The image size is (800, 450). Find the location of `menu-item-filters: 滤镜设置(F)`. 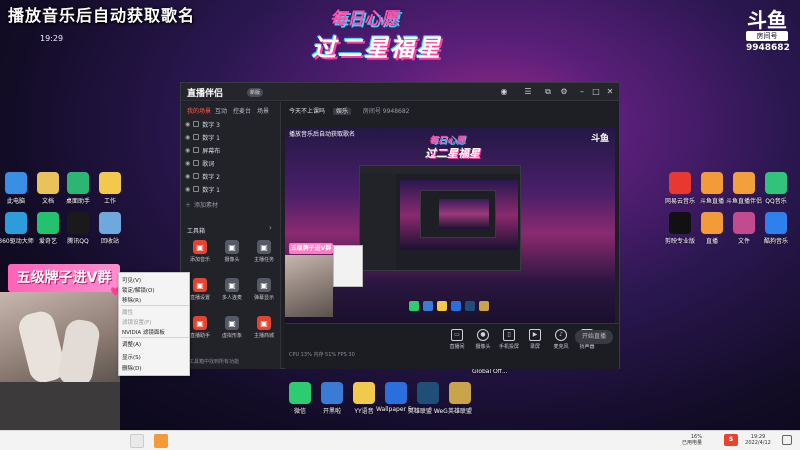

menu-item-filters: 滤镜设置(F) is located at coordinates (155, 322).